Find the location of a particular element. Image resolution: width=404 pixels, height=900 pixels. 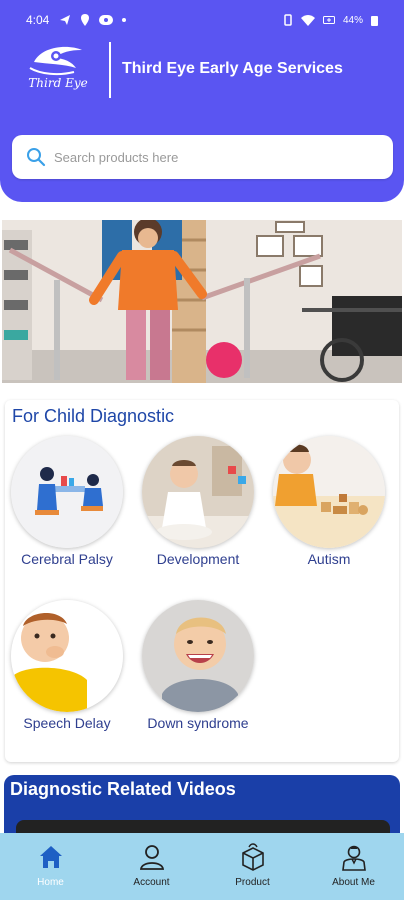

nav-item-product: Product is located at coordinates (252, 866).